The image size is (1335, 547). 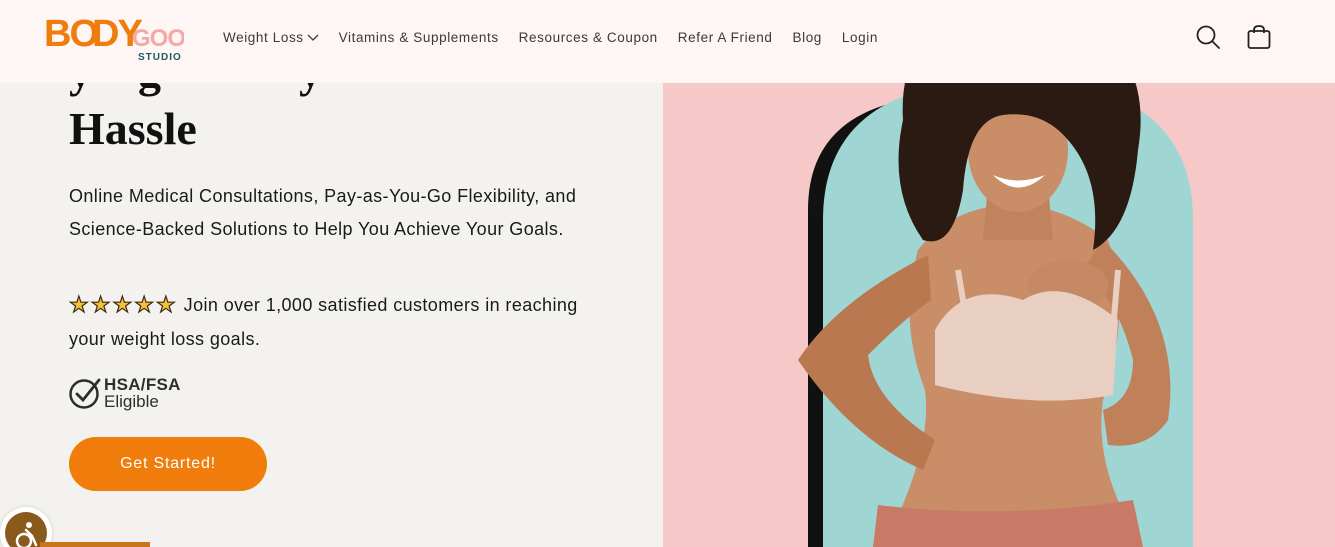 What do you see at coordinates (263, 37) in the screenshot?
I see `nav-label: Weight Loss` at bounding box center [263, 37].